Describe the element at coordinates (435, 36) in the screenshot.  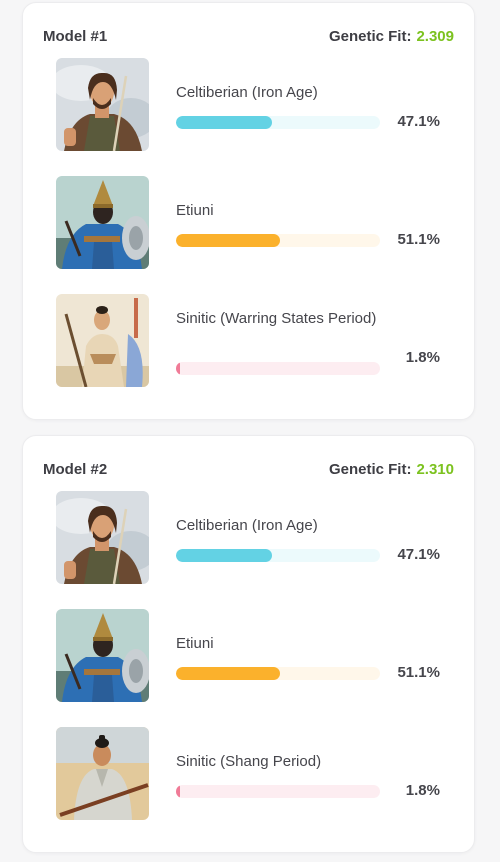
I see `genetic-fit-value: 2.309` at that location.